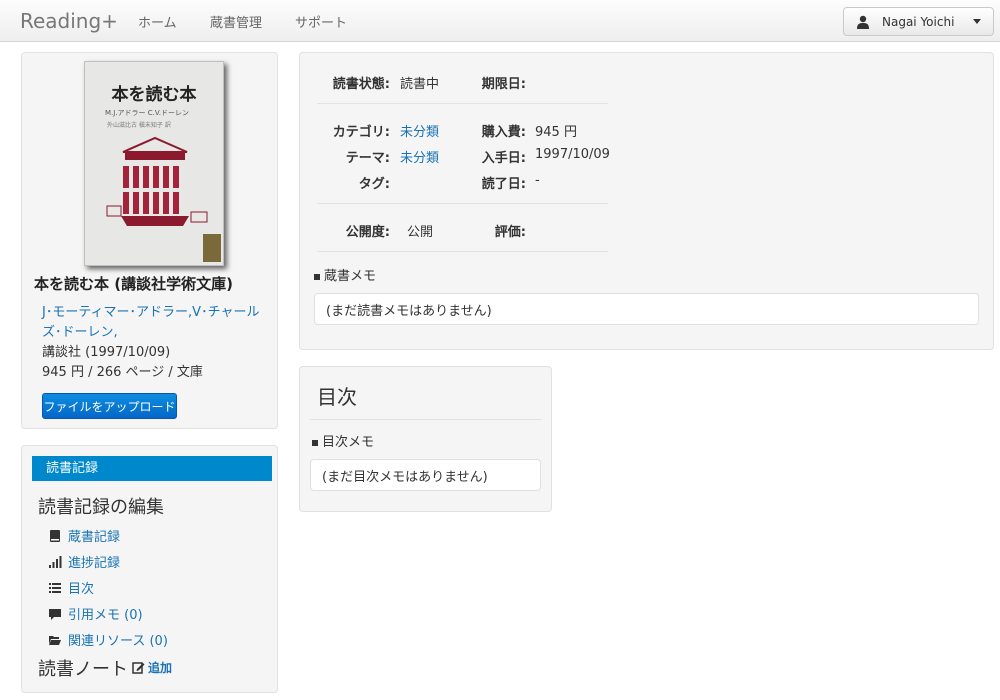 The image size is (1000, 700). Describe the element at coordinates (154, 95) in the screenshot. I see `cover-title: 本を読む本` at that location.